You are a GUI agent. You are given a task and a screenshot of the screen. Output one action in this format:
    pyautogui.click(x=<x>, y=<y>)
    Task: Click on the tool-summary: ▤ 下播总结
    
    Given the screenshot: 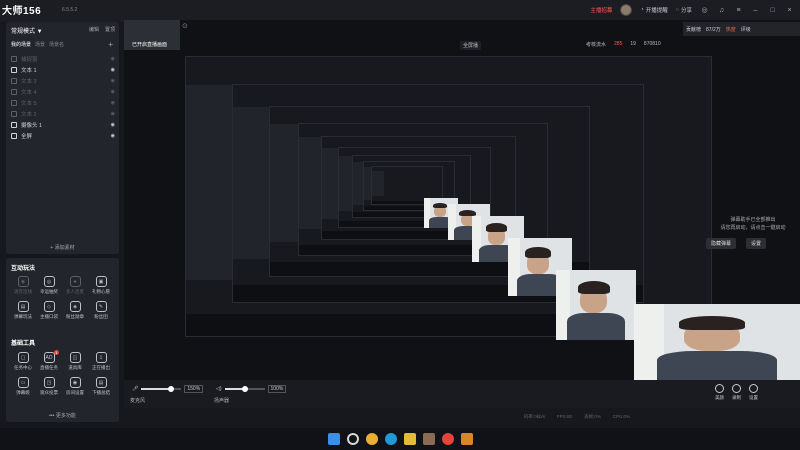 What is the action you would take?
    pyautogui.click(x=101, y=386)
    